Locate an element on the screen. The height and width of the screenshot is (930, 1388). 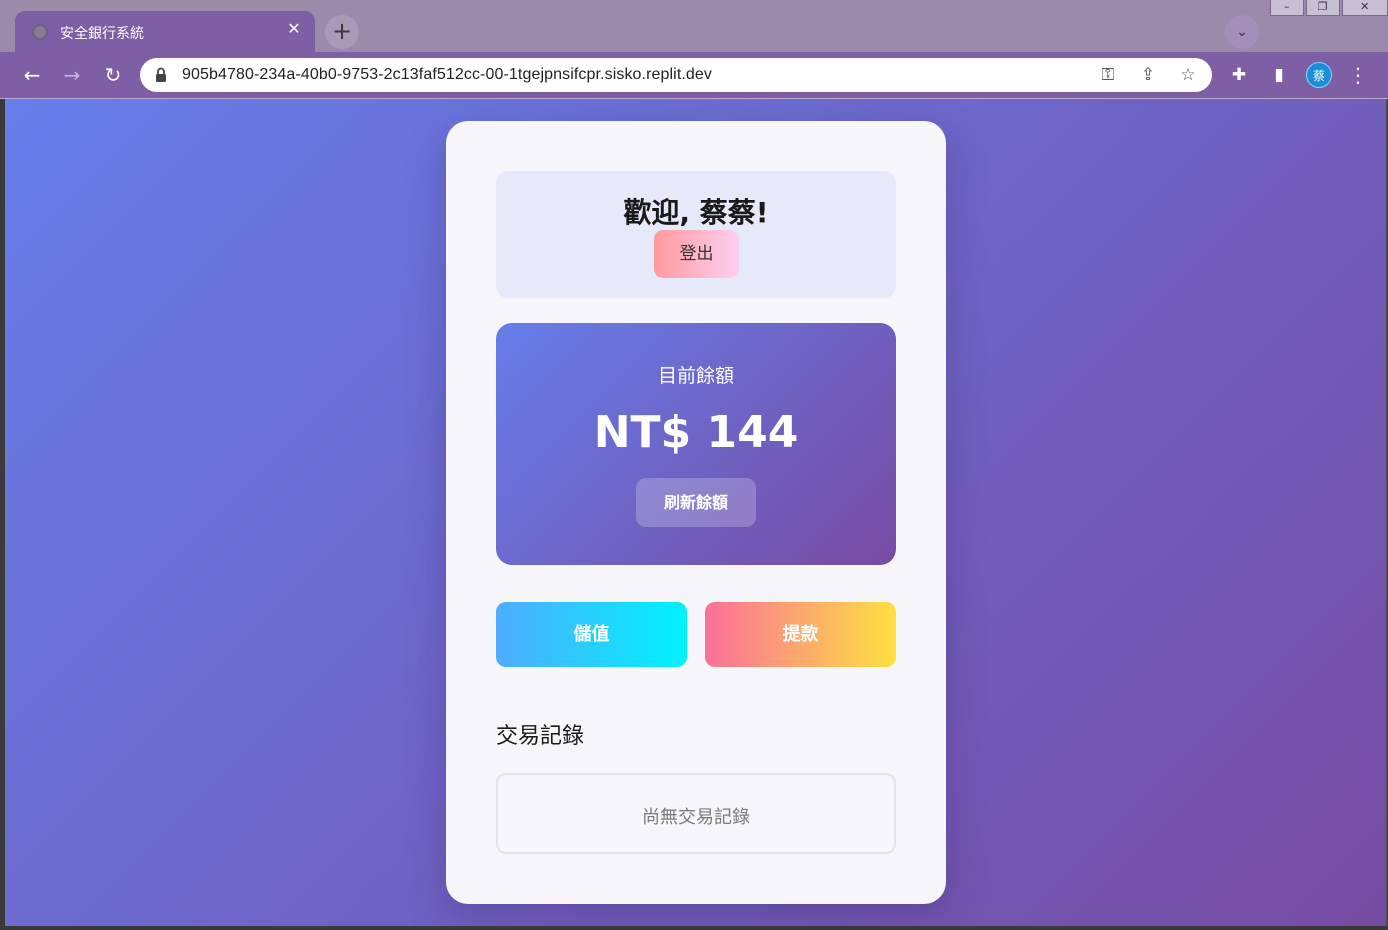
transaction-history-list: 尚無交易記錄 is located at coordinates (696, 813).